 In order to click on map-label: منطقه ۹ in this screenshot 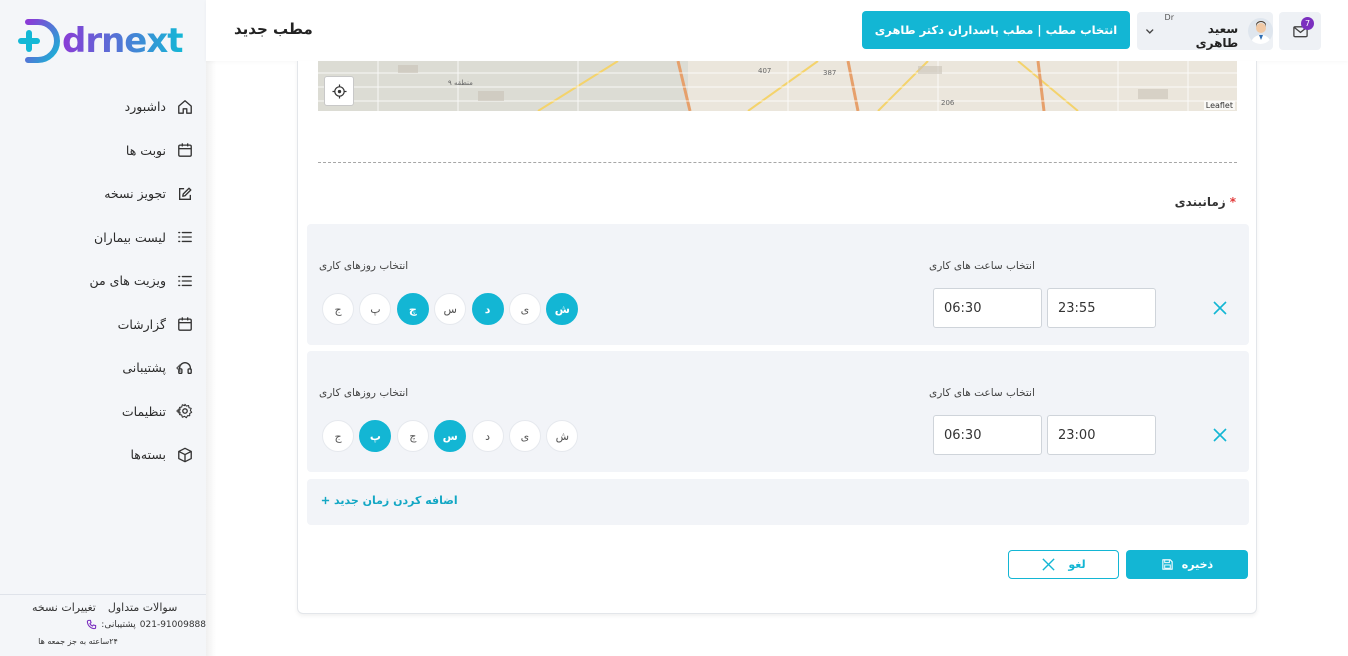, I will do `click(460, 83)`.